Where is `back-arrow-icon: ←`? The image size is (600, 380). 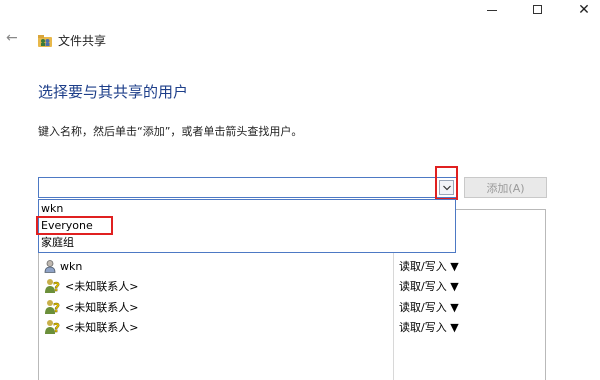 back-arrow-icon: ← is located at coordinates (12, 38).